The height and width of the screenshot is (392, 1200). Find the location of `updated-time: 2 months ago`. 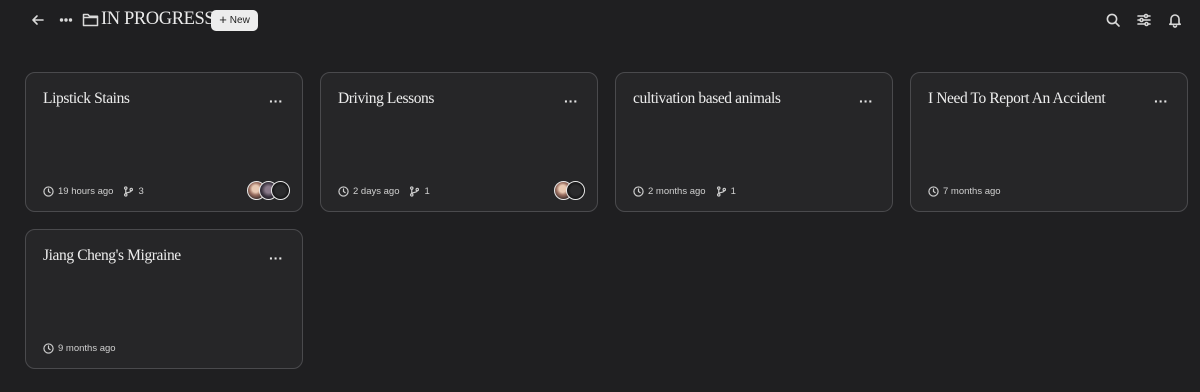

updated-time: 2 months ago is located at coordinates (669, 191).